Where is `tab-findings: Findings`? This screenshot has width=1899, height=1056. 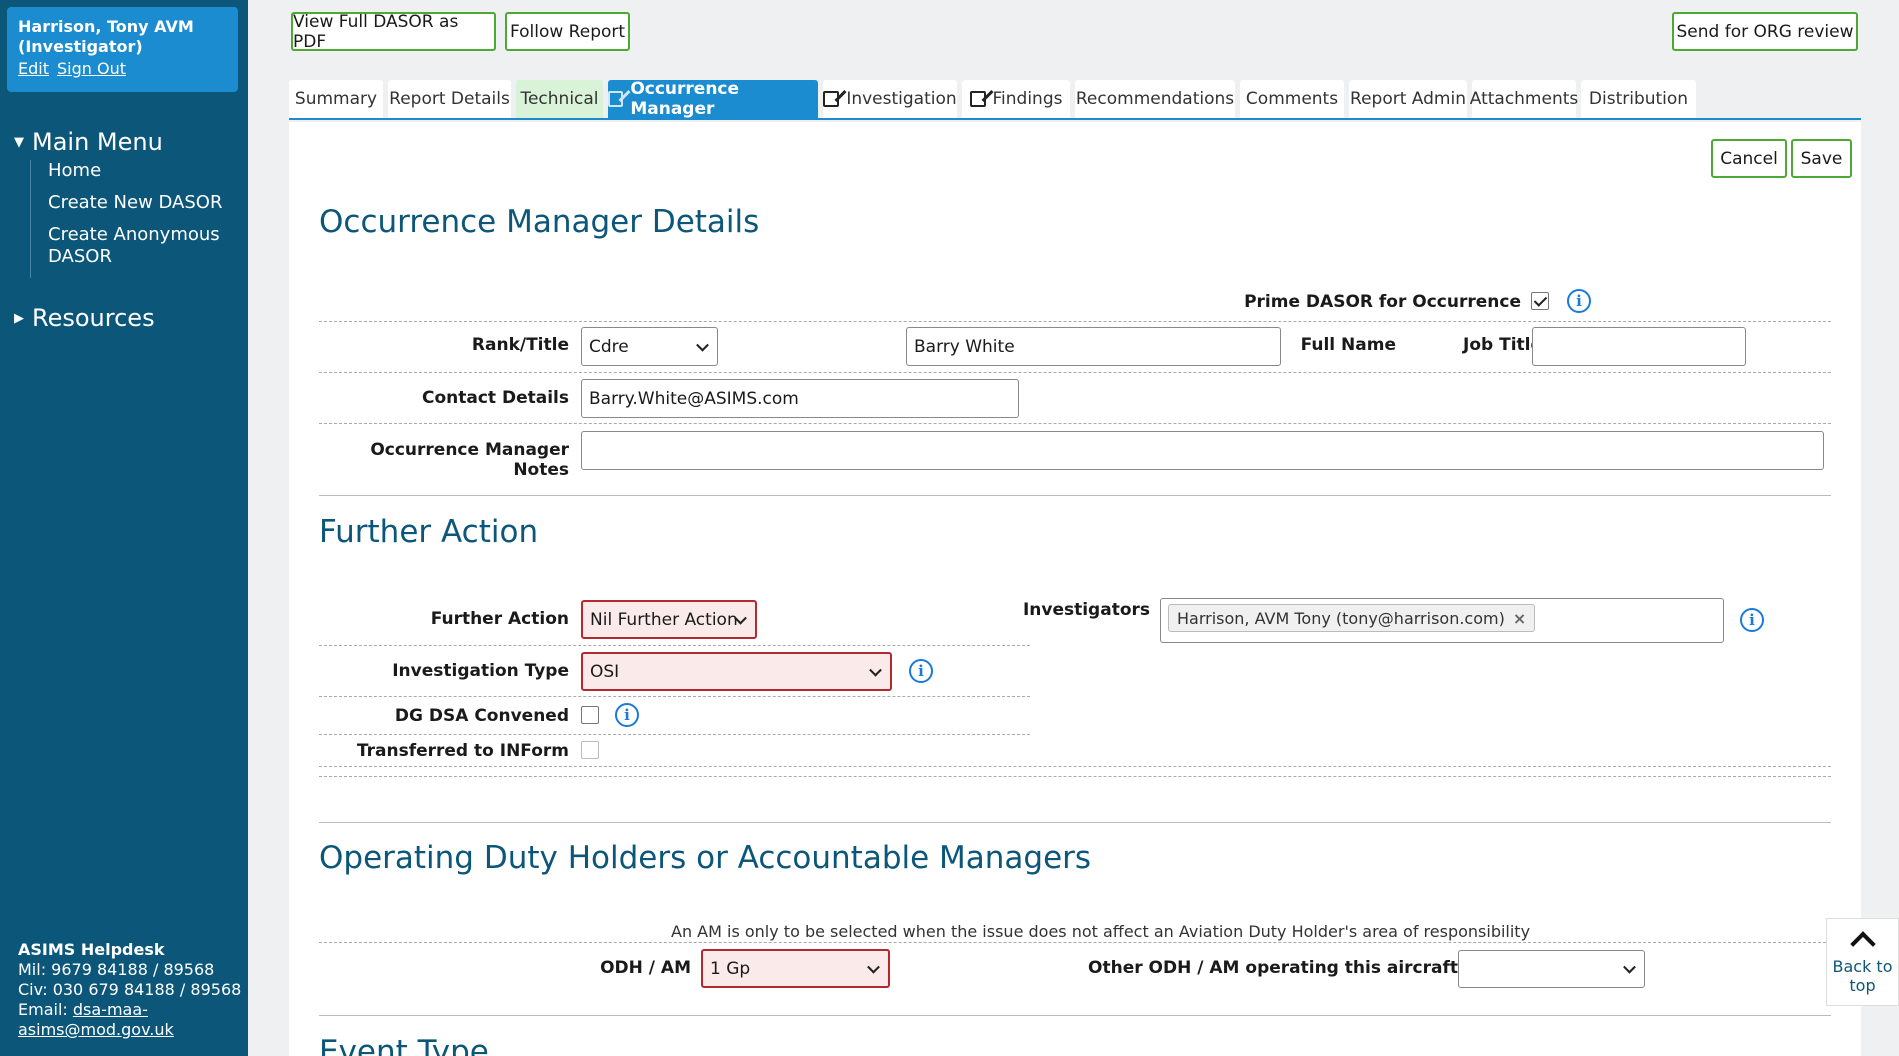
tab-findings: Findings is located at coordinates (1016, 99).